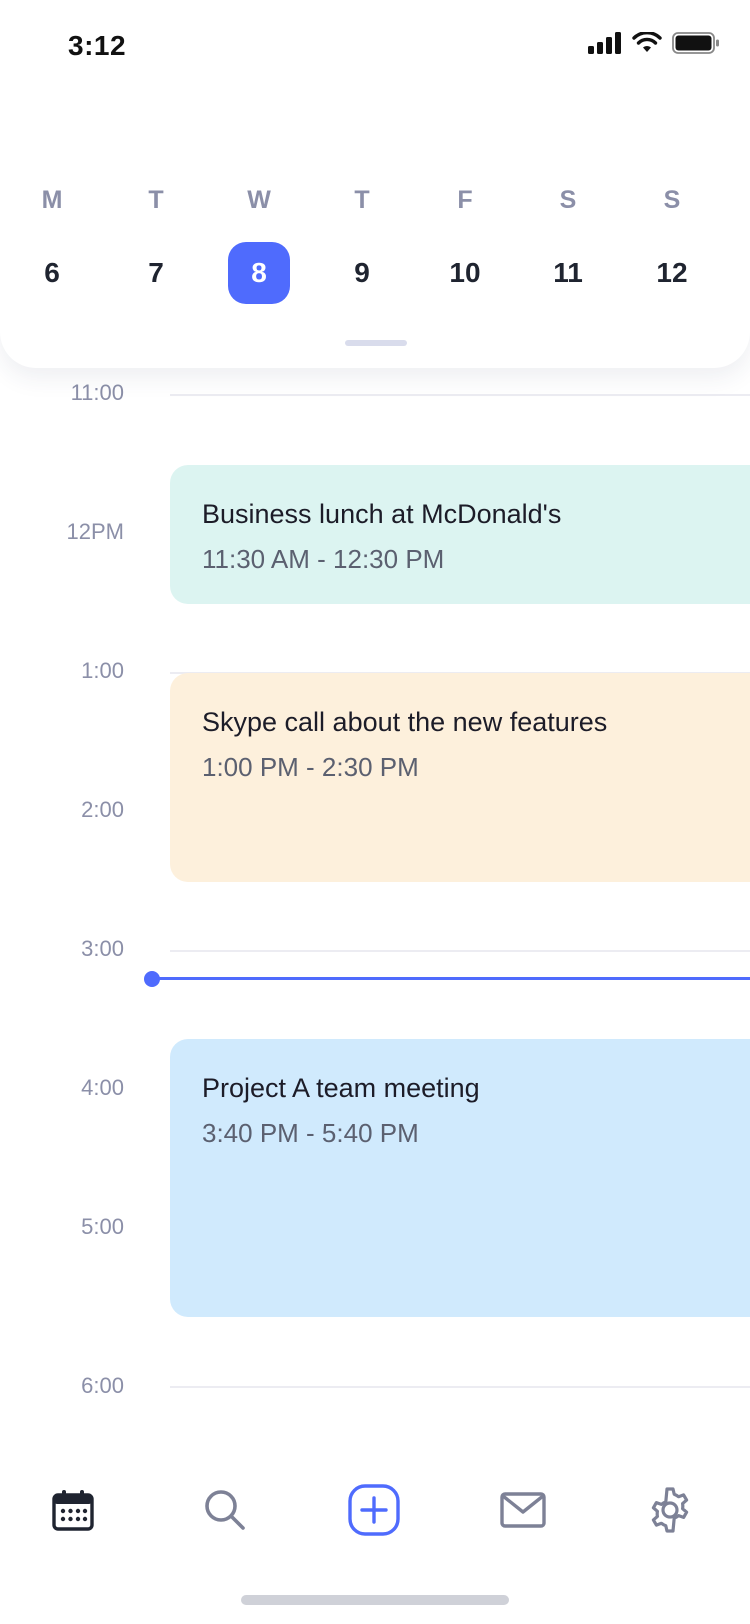 Image resolution: width=750 pixels, height=1624 pixels. What do you see at coordinates (102, 948) in the screenshot?
I see `hour-label: 3:00` at bounding box center [102, 948].